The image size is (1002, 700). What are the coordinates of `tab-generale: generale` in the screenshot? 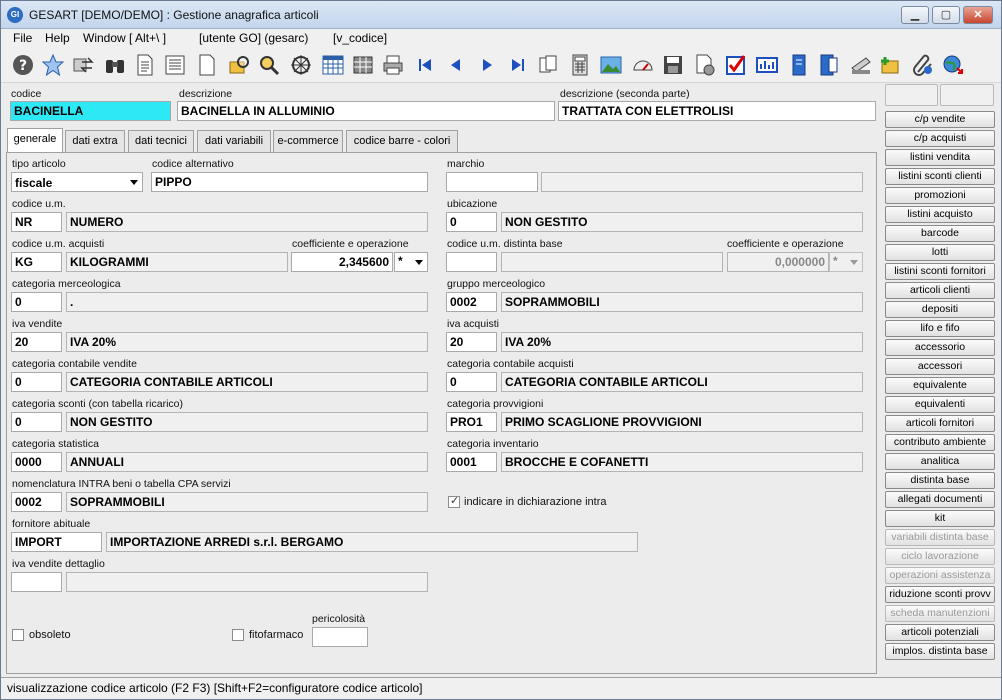 It's located at (35, 140).